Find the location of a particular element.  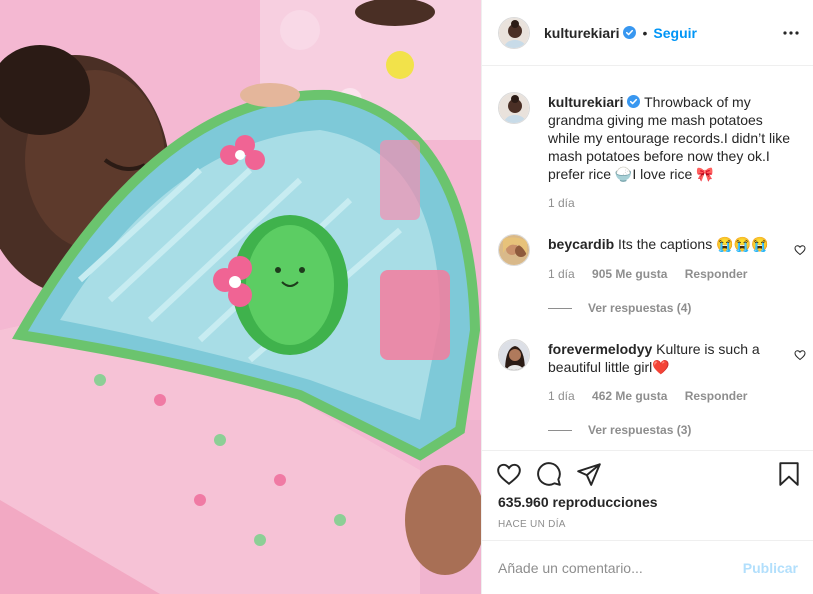

comment-username: forevermelodyy is located at coordinates (600, 349).